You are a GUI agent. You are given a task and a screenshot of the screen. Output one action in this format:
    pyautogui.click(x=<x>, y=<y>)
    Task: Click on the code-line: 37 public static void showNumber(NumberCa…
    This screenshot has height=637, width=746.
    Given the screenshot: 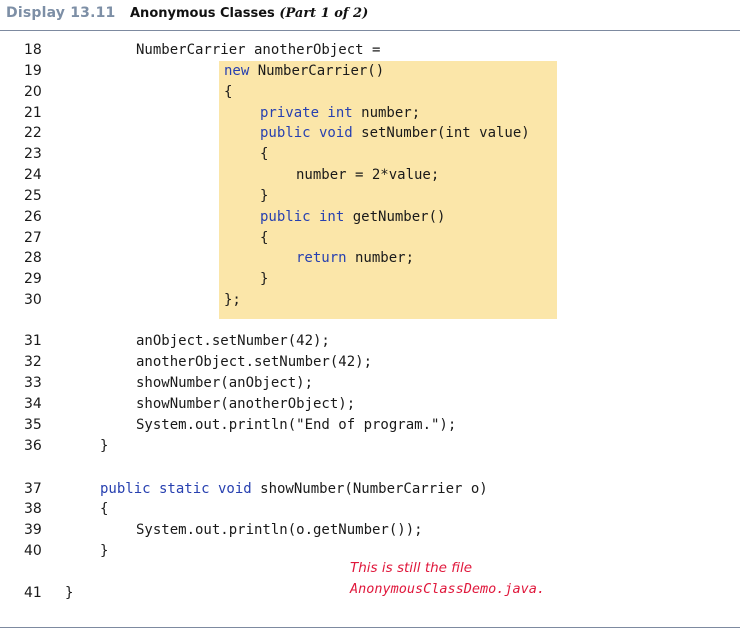 What is the action you would take?
    pyautogui.click(x=370, y=489)
    